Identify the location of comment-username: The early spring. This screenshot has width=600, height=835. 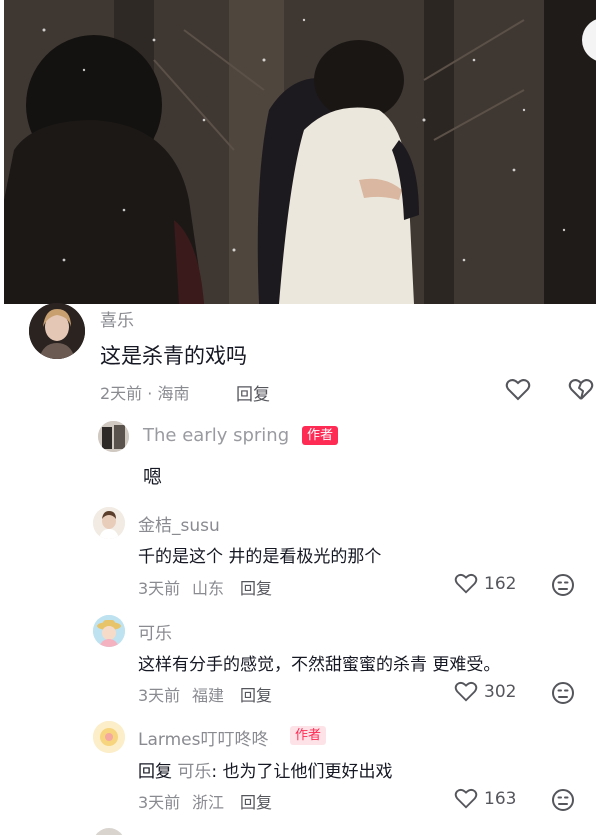
(216, 435).